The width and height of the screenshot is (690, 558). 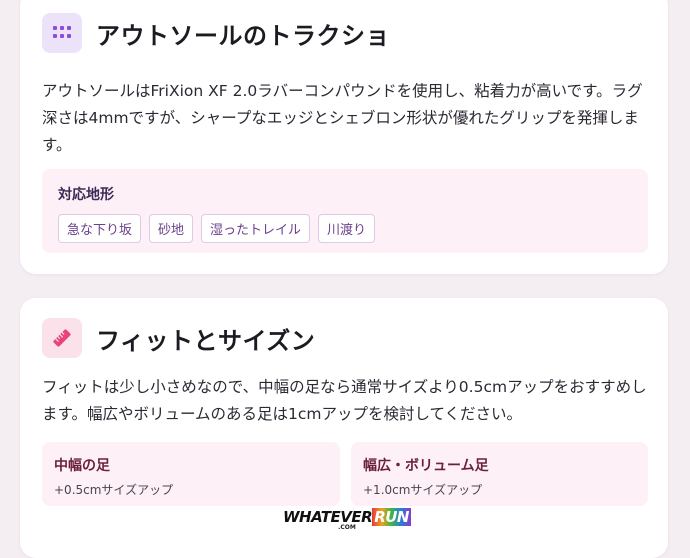 I want to click on terrain-chip: 川渡り, so click(x=347, y=228).